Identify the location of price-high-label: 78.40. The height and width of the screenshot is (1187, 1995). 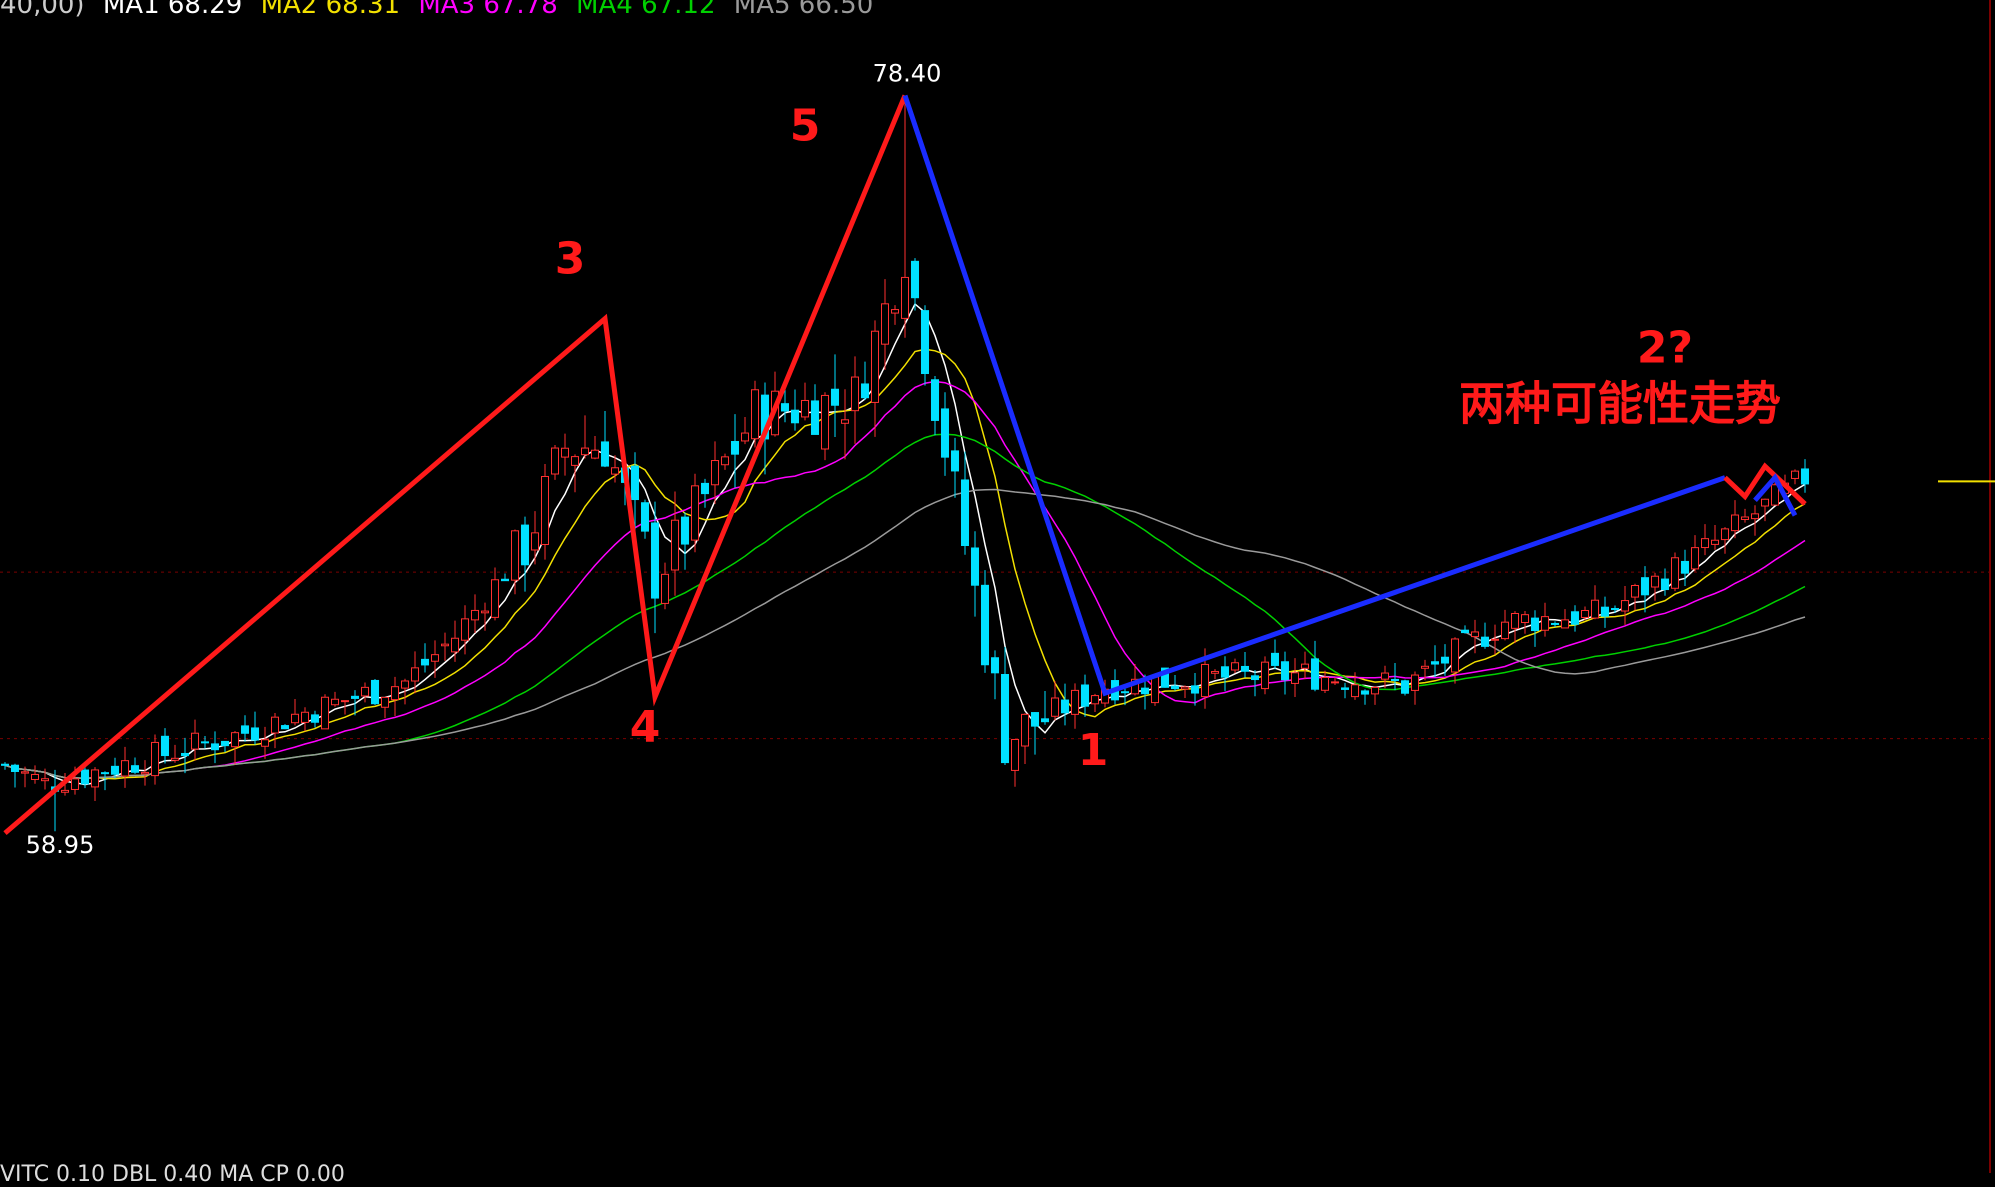
(907, 74).